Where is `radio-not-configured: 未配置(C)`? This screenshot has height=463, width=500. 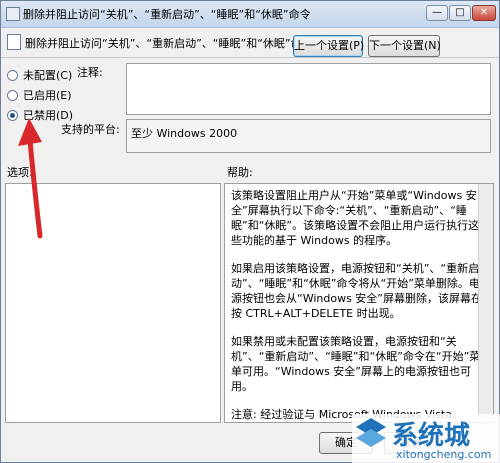
radio-not-configured: 未配置(C) is located at coordinates (39, 75).